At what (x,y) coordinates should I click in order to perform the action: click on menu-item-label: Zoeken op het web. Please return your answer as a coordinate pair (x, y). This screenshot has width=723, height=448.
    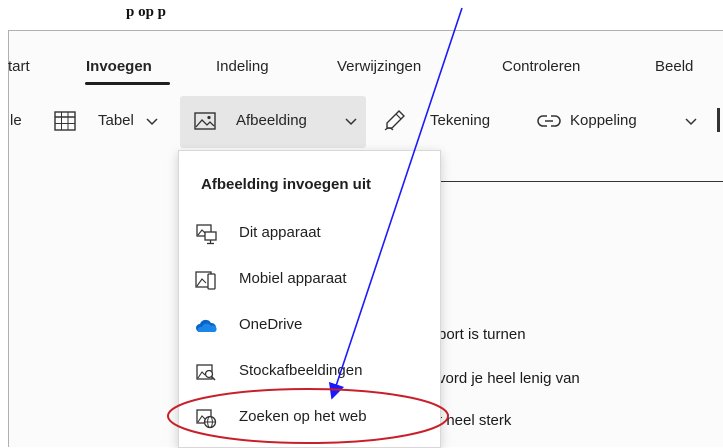
    Looking at the image, I should click on (303, 416).